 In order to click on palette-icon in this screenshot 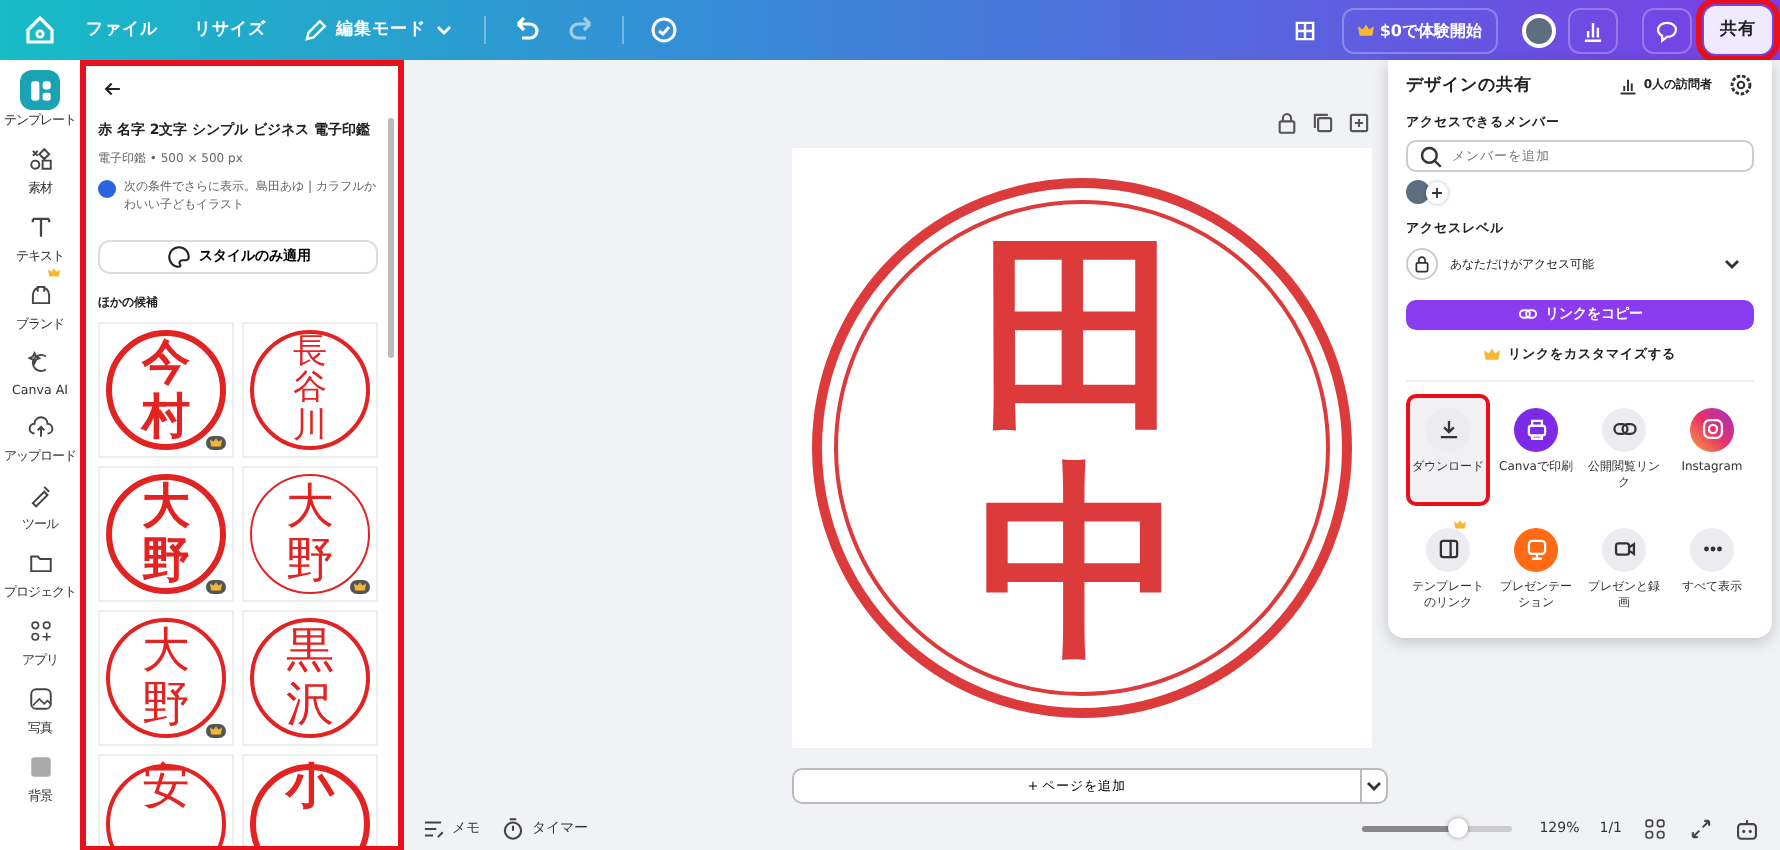, I will do `click(178, 256)`.